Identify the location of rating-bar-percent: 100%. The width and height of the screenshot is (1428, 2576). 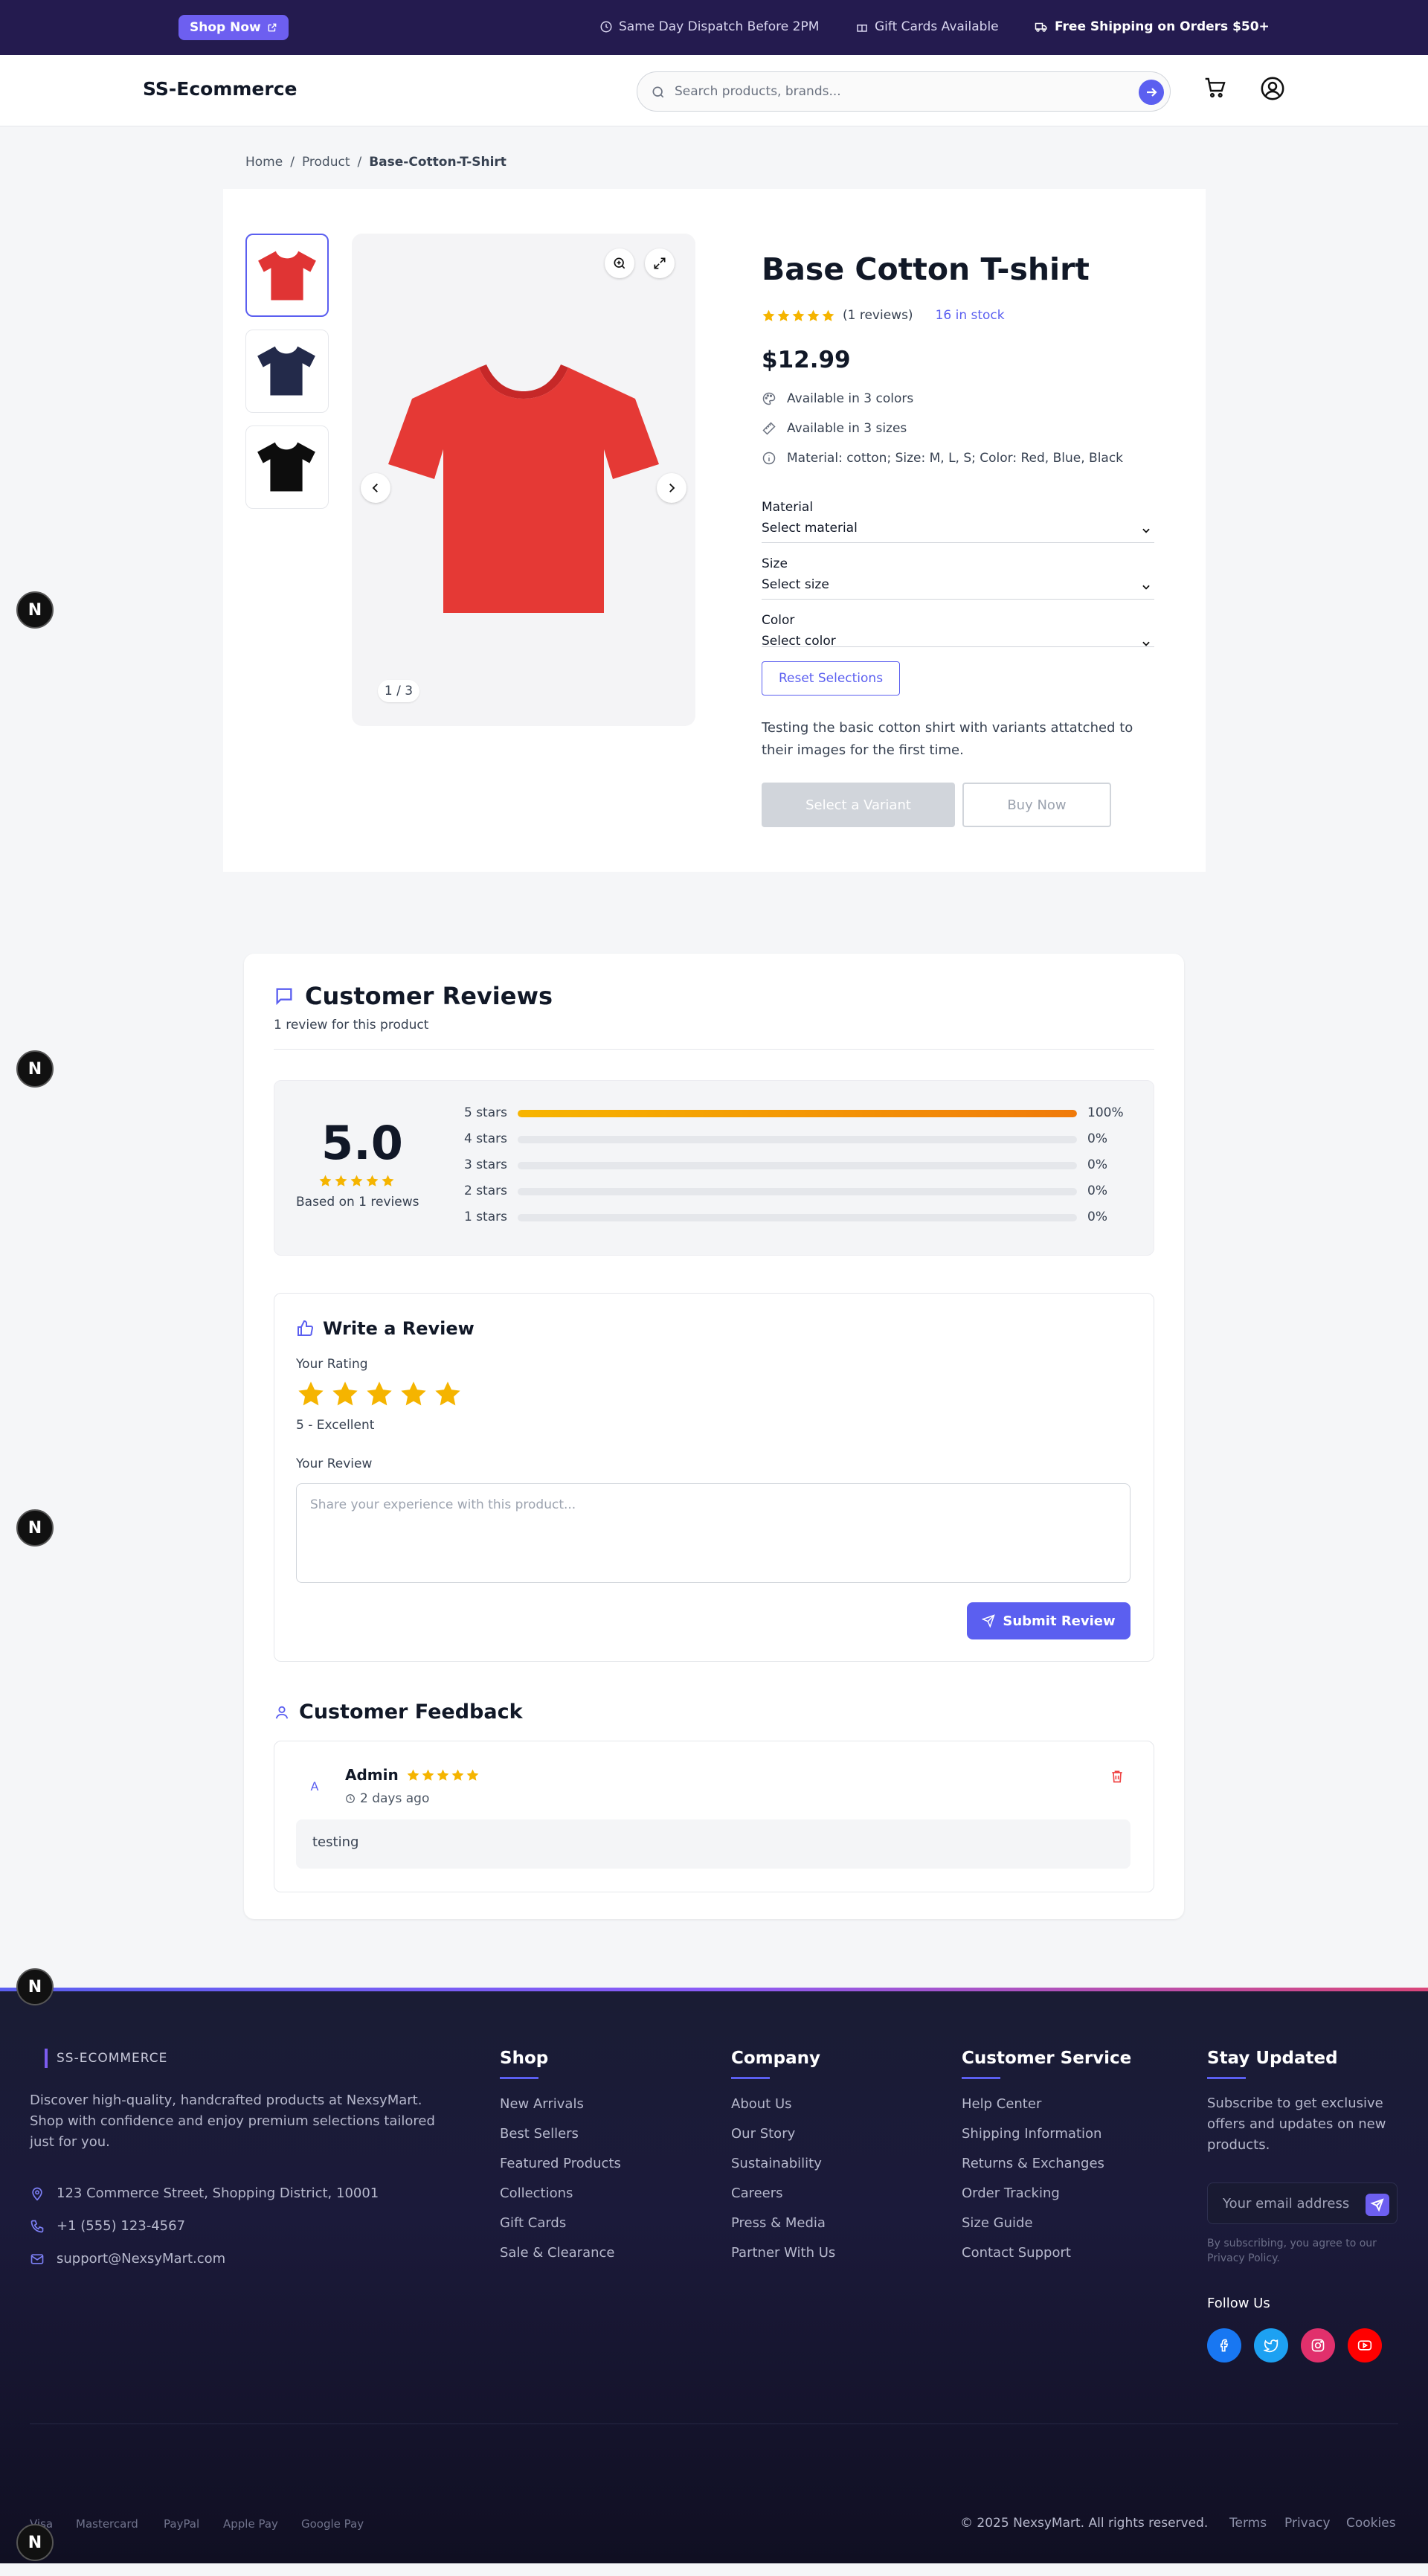
(1106, 1112).